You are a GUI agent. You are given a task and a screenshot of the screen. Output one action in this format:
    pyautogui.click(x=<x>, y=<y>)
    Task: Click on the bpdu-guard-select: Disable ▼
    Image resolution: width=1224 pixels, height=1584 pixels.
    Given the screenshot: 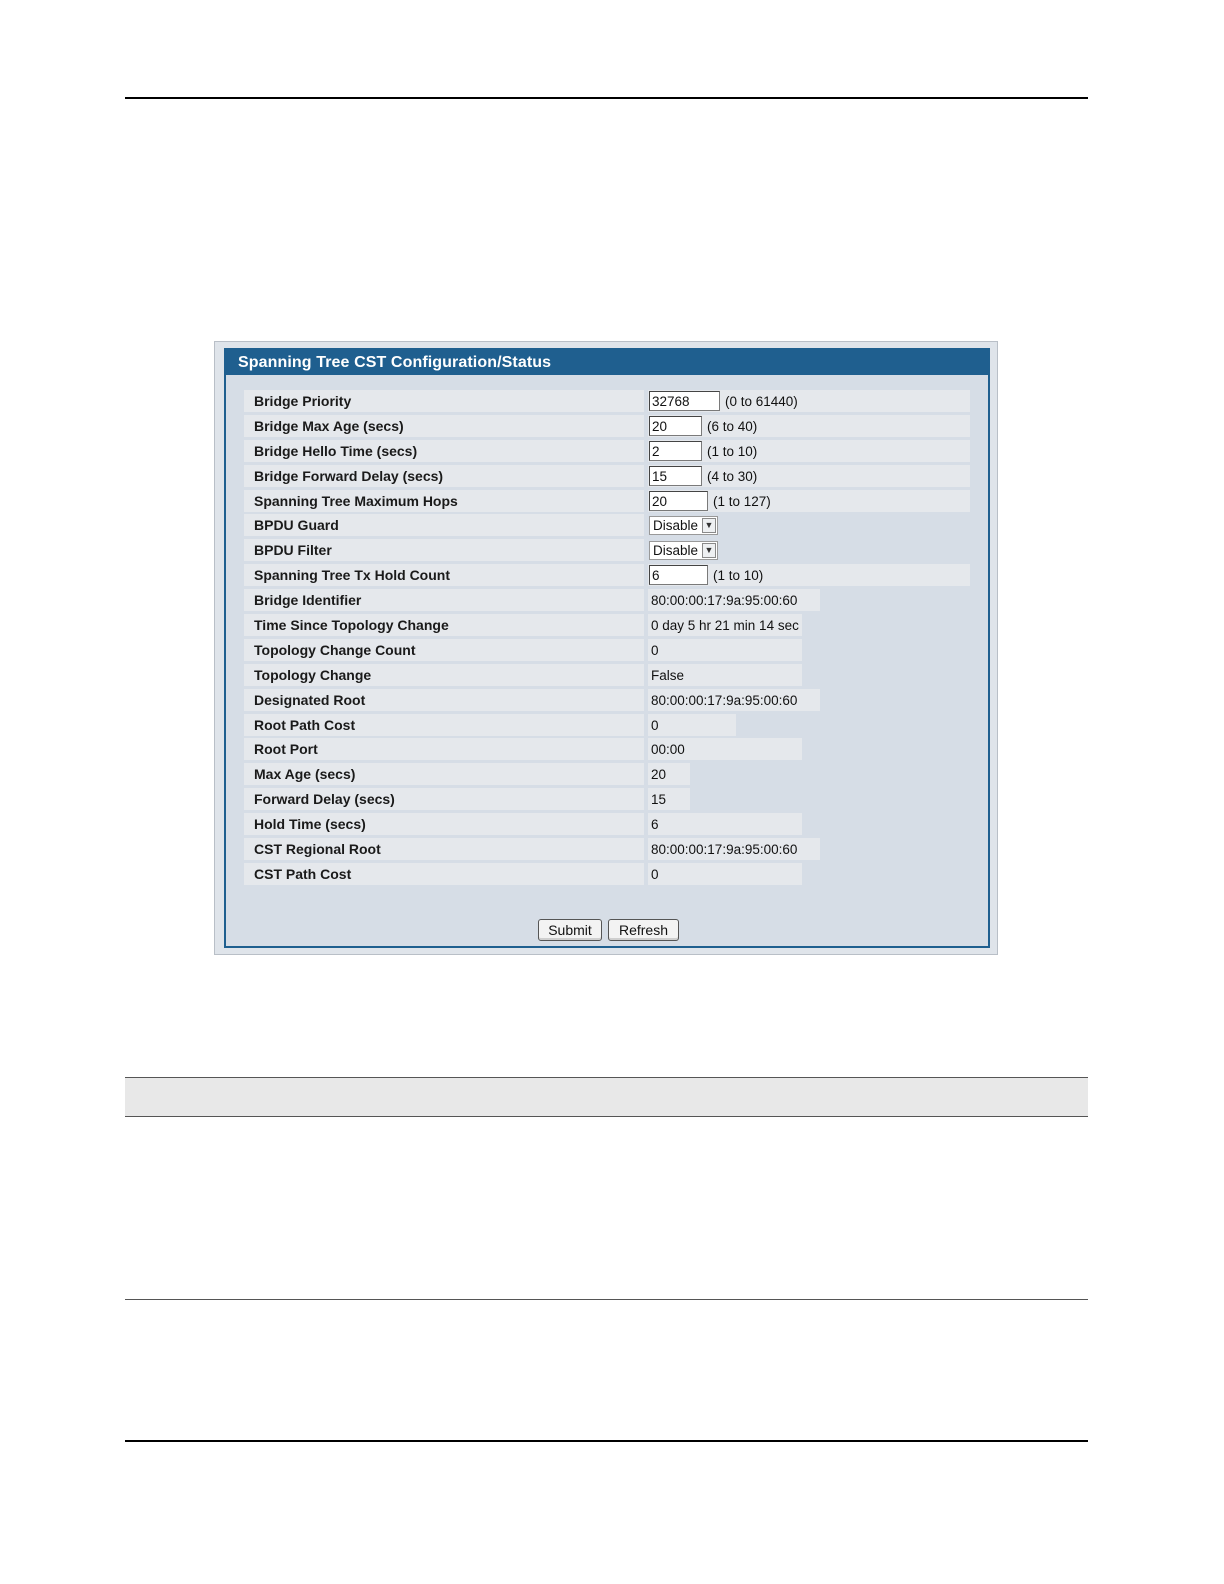 What is the action you would take?
    pyautogui.click(x=683, y=526)
    